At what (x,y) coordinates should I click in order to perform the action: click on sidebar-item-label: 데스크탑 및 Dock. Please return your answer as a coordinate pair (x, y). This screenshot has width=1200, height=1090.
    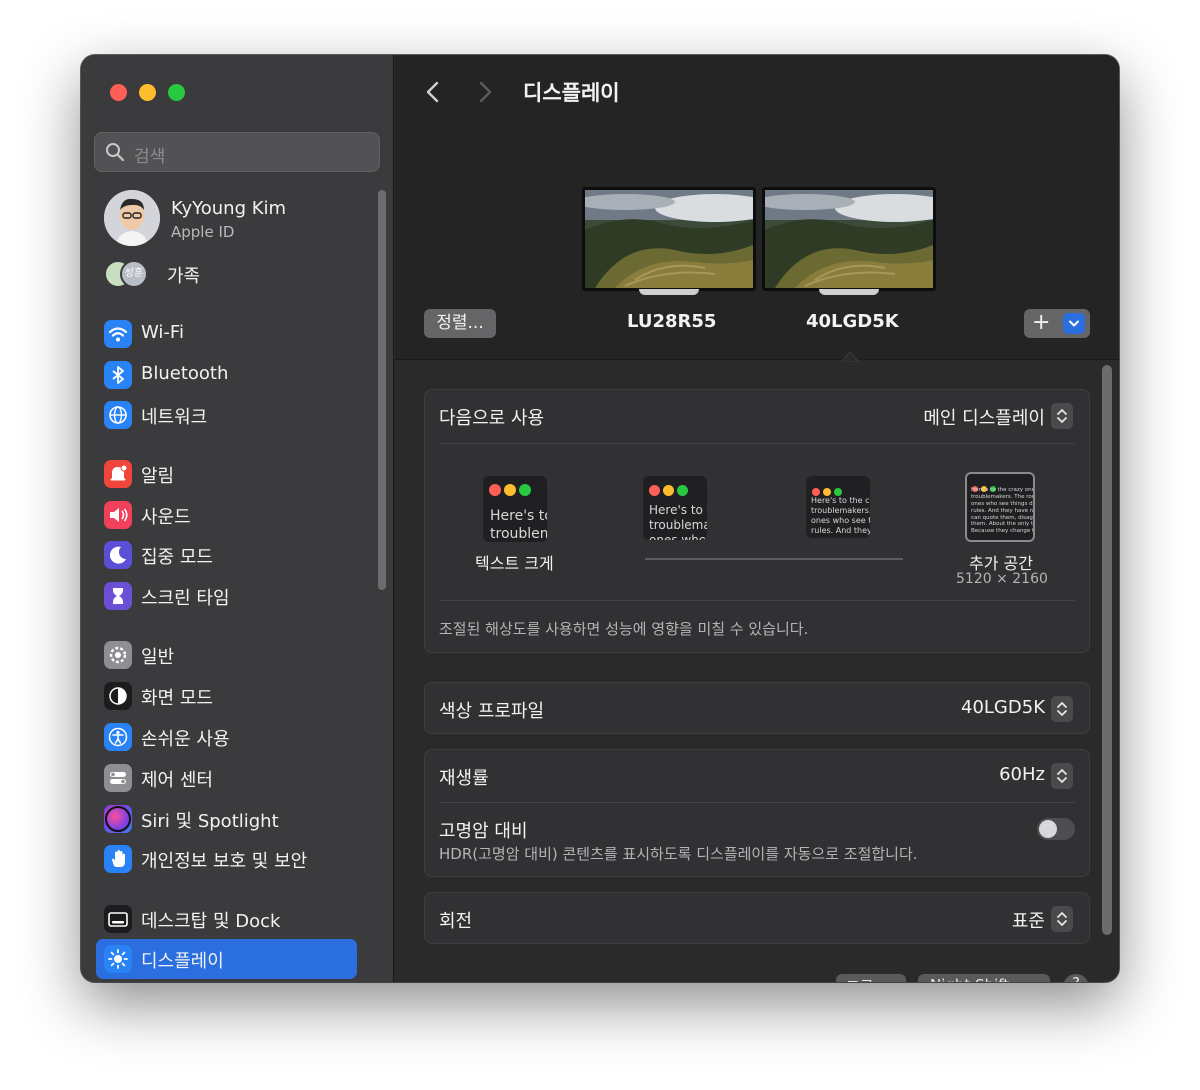
    Looking at the image, I should click on (211, 921).